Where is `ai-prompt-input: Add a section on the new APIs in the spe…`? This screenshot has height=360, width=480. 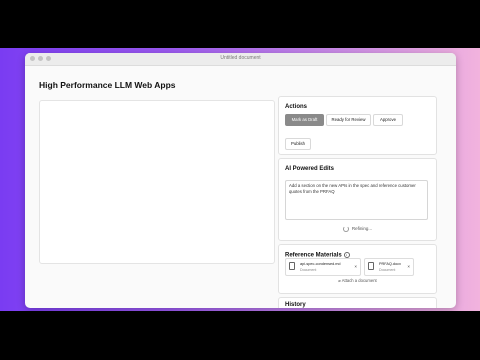
ai-prompt-input: Add a section on the new APIs in the spe… is located at coordinates (356, 200).